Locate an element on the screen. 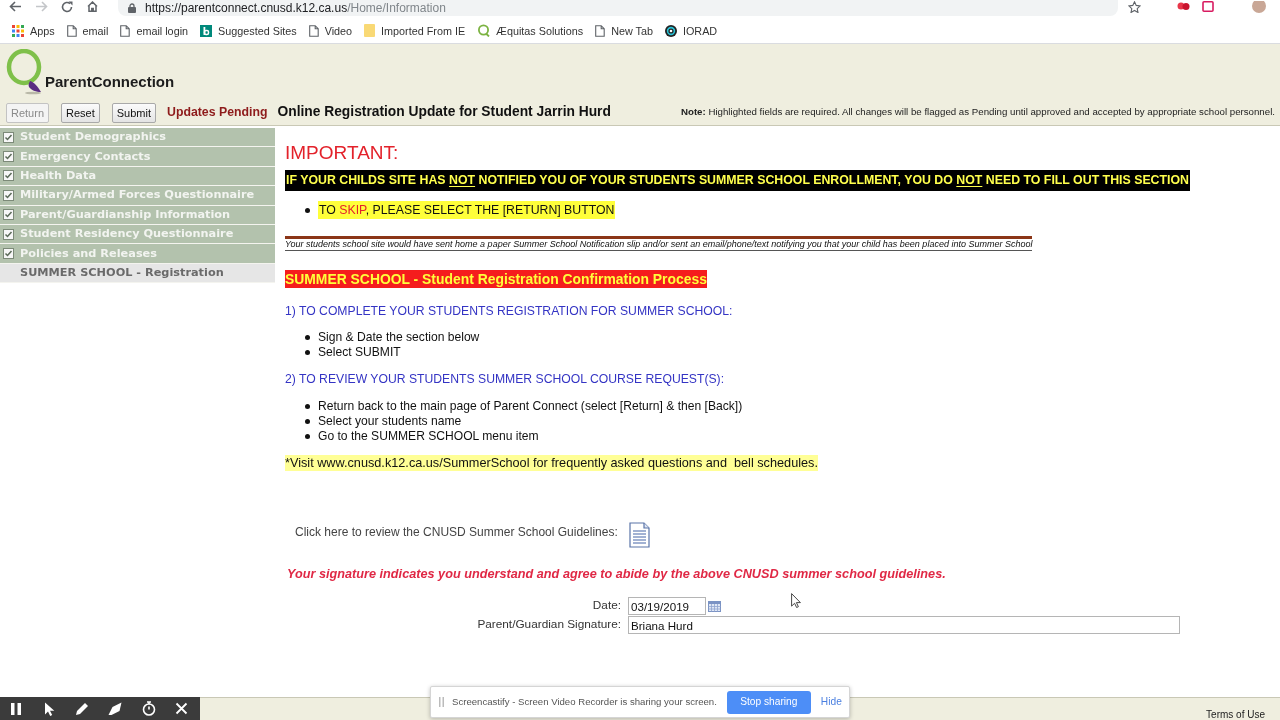 This screenshot has height=720, width=1280. calendar-icon is located at coordinates (714, 606).